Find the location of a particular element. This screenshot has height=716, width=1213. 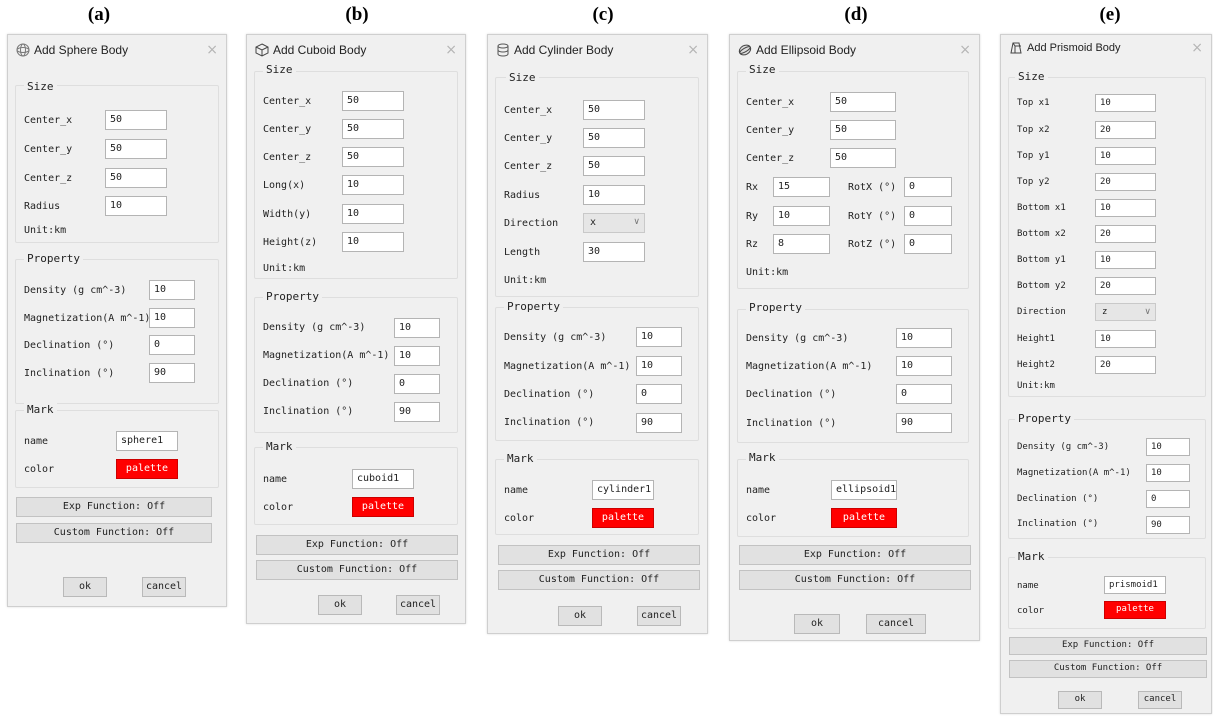

name-input: sphere1 is located at coordinates (147, 441).